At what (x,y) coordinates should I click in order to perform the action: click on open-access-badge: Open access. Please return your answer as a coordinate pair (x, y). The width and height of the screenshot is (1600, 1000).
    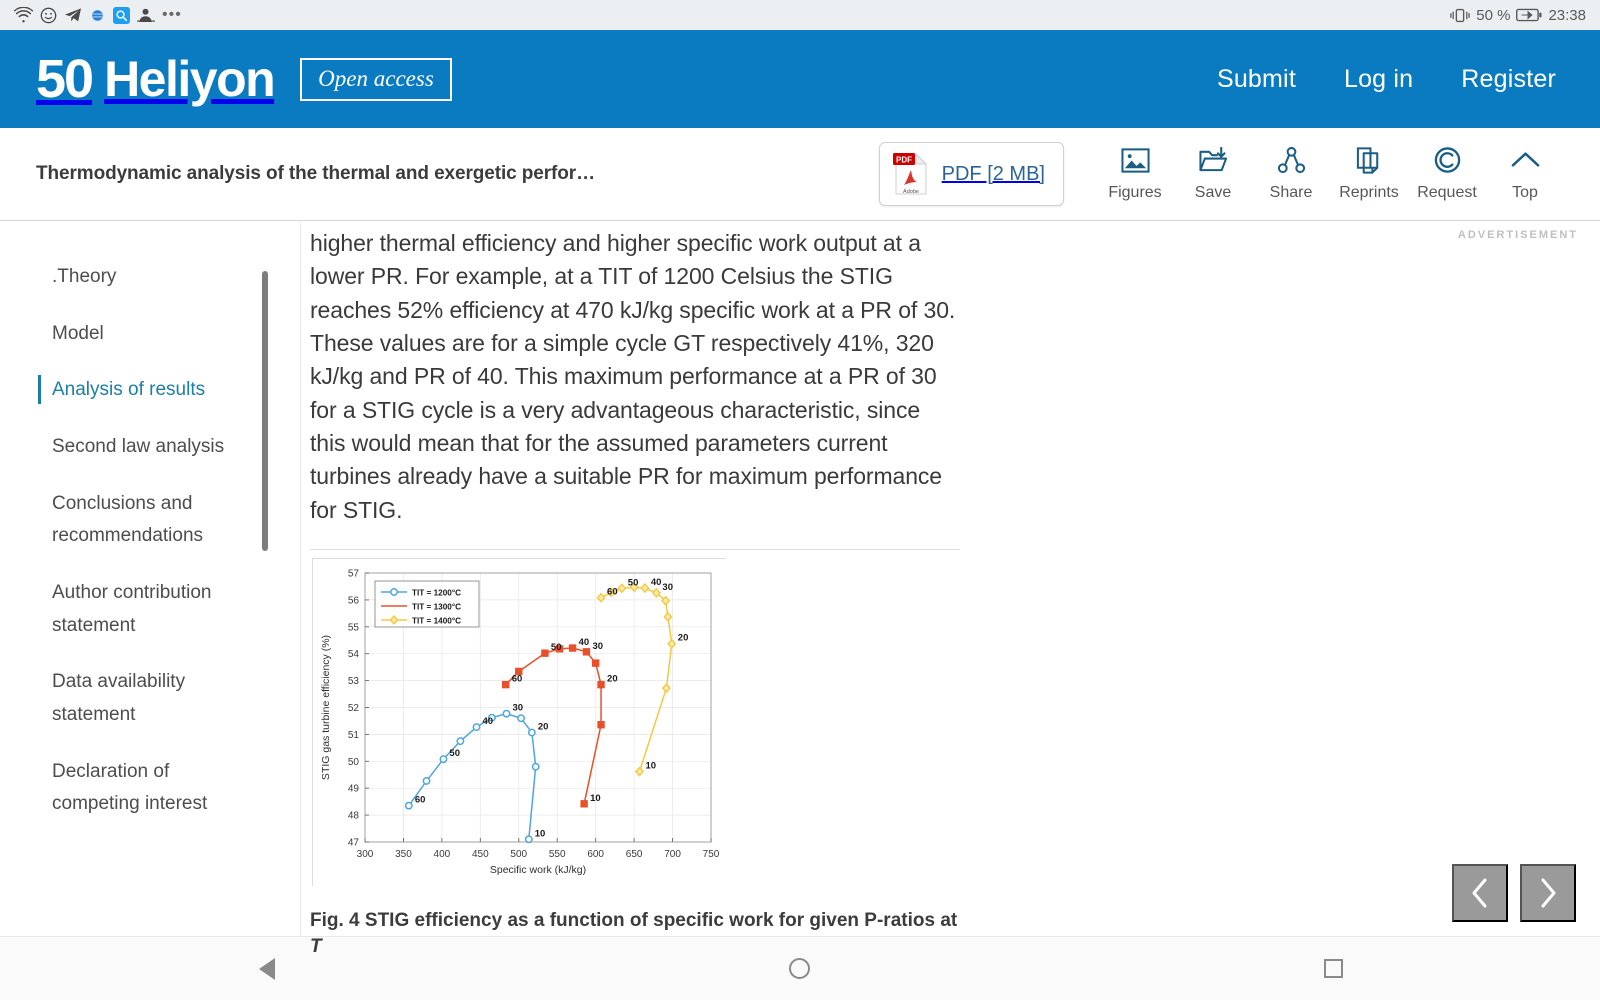
    Looking at the image, I should click on (376, 79).